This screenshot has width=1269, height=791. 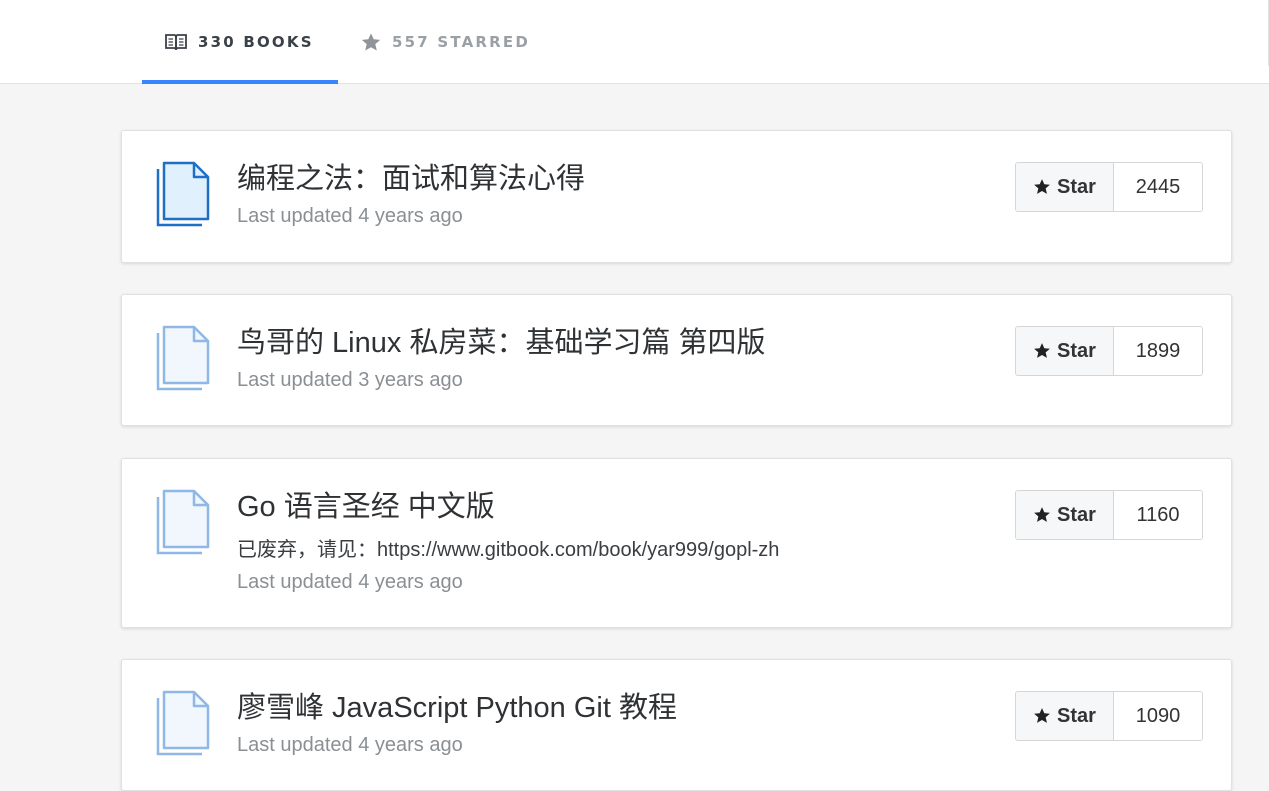 I want to click on book-title: 鸟哥的 Linux 私房菜：基础学习篇 第四版, so click(x=501, y=343).